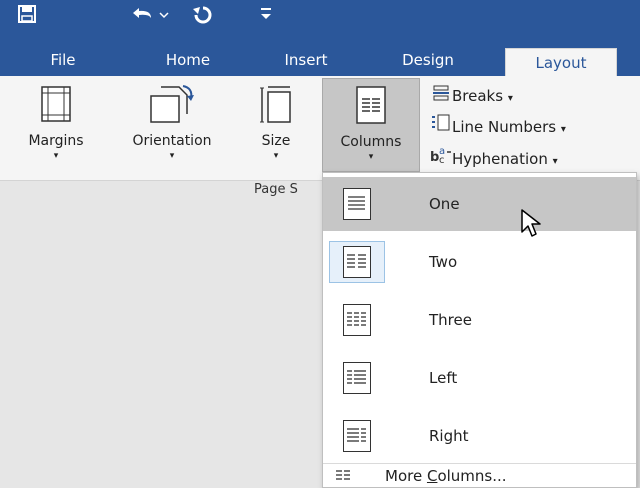 Image resolution: width=640 pixels, height=488 pixels. Describe the element at coordinates (444, 204) in the screenshot. I see `menu-item-label: One` at that location.